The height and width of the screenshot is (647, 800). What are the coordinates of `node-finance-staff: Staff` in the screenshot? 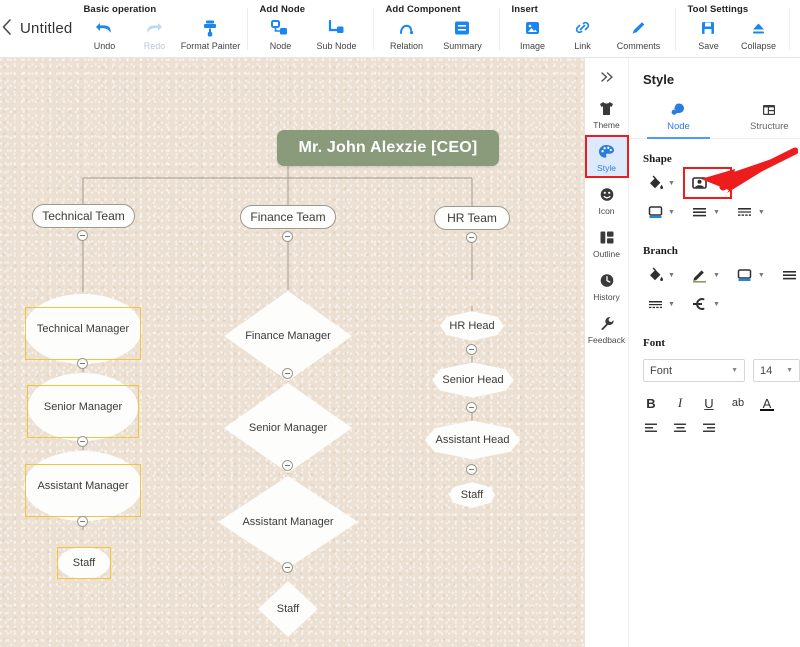 It's located at (288, 609).